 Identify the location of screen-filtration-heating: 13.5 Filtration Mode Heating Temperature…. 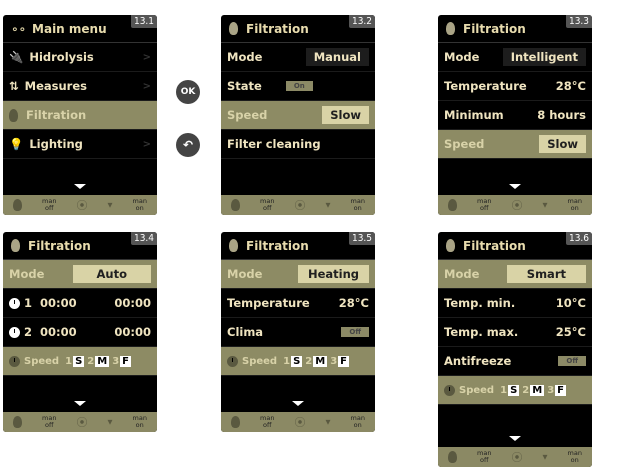
(298, 332).